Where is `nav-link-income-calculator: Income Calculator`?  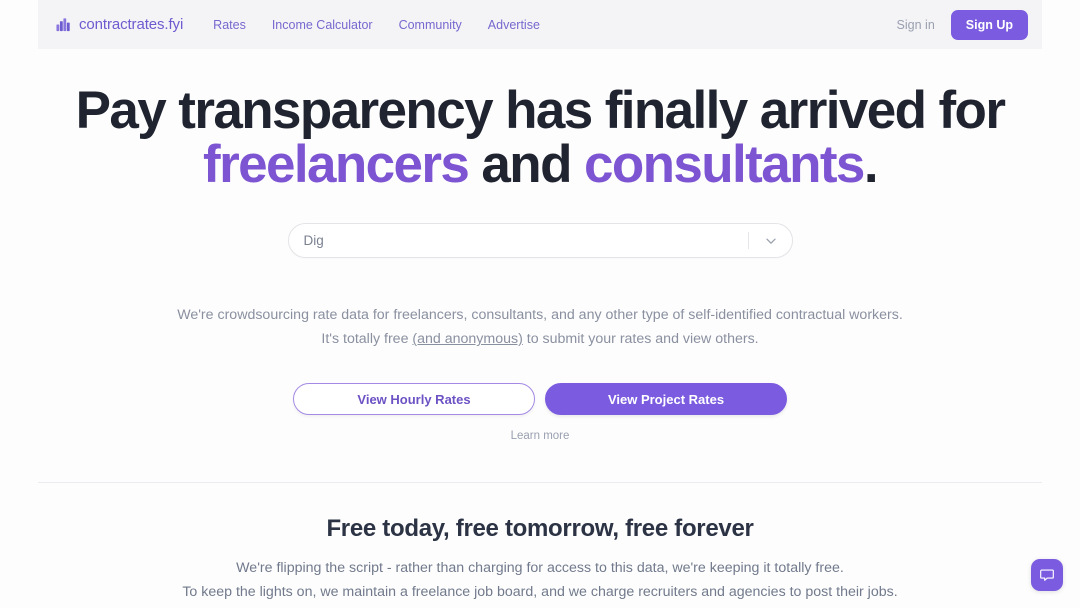 nav-link-income-calculator: Income Calculator is located at coordinates (322, 25).